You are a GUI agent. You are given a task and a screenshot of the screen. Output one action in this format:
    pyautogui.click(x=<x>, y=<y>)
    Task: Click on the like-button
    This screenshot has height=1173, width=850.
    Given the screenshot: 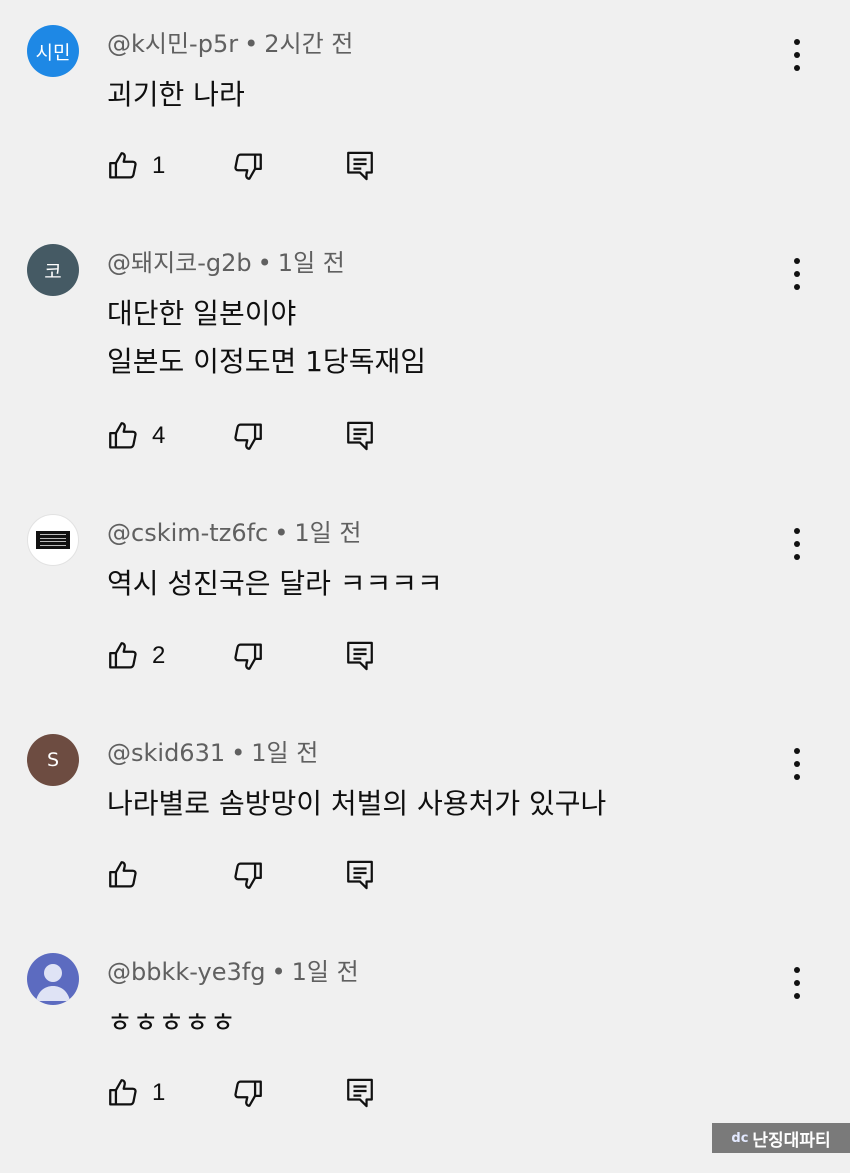 What is the action you would take?
    pyautogui.click(x=123, y=875)
    